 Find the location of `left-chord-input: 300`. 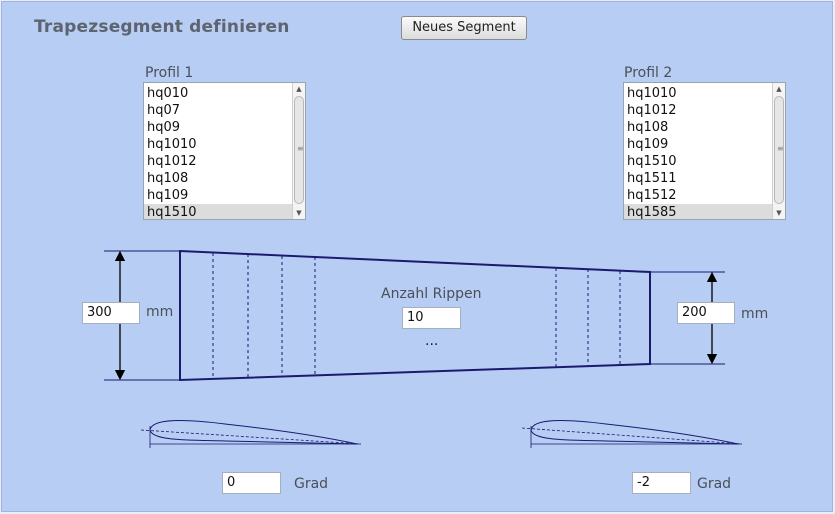

left-chord-input: 300 is located at coordinates (111, 313).